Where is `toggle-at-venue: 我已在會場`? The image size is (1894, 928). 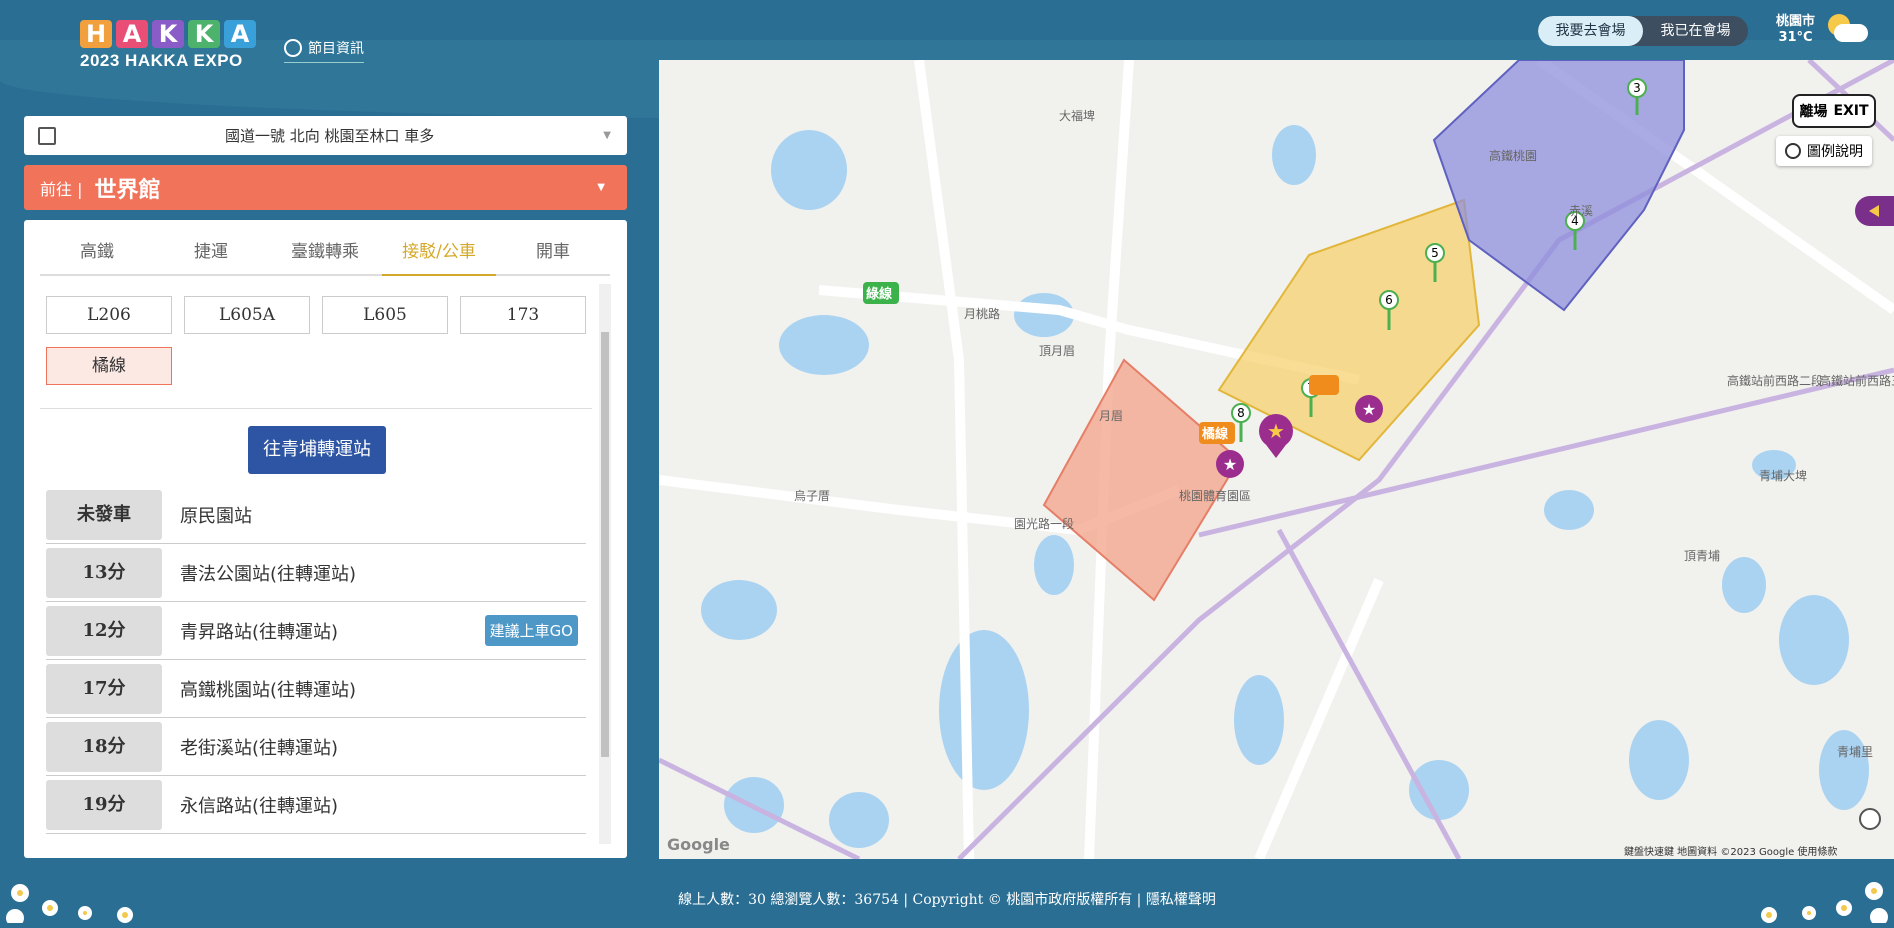
toggle-at-venue: 我已在會場 is located at coordinates (1695, 31).